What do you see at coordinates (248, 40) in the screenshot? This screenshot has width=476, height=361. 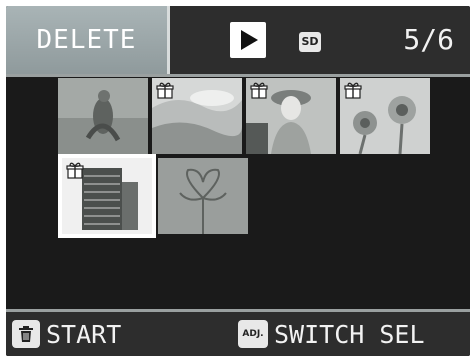 I see `play-icon` at bounding box center [248, 40].